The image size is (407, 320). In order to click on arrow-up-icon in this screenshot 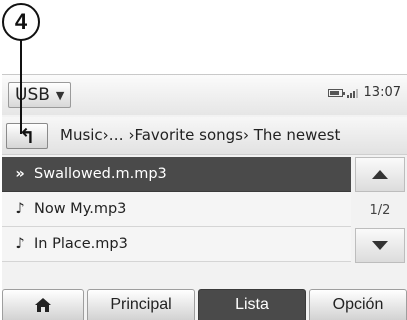, I will do `click(380, 174)`.